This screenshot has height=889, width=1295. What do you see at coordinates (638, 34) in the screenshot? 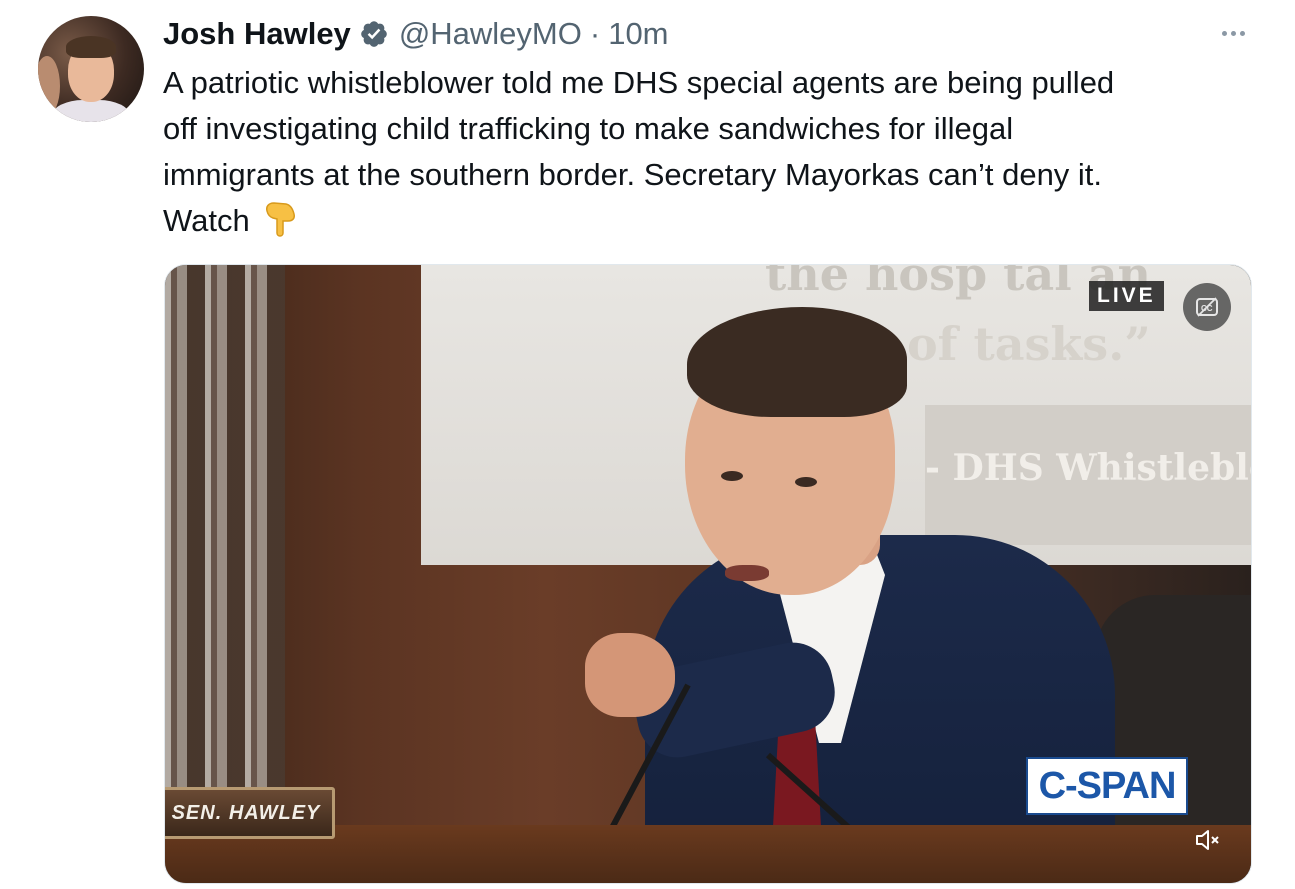
I see `tweet-timestamp: 10m` at bounding box center [638, 34].